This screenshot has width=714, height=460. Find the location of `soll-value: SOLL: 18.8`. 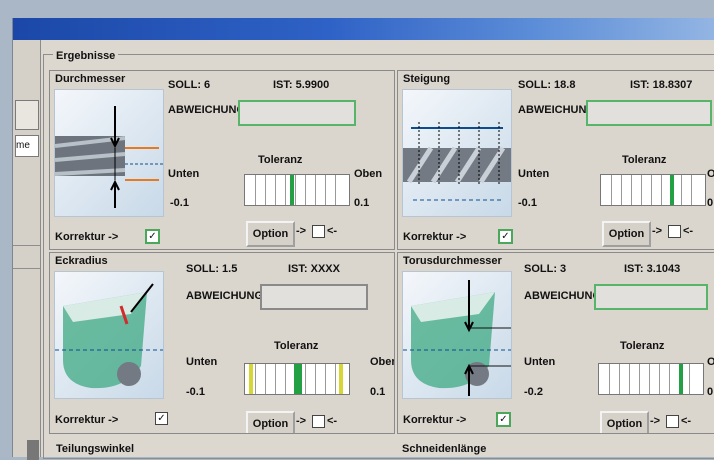

soll-value: SOLL: 18.8 is located at coordinates (547, 85).